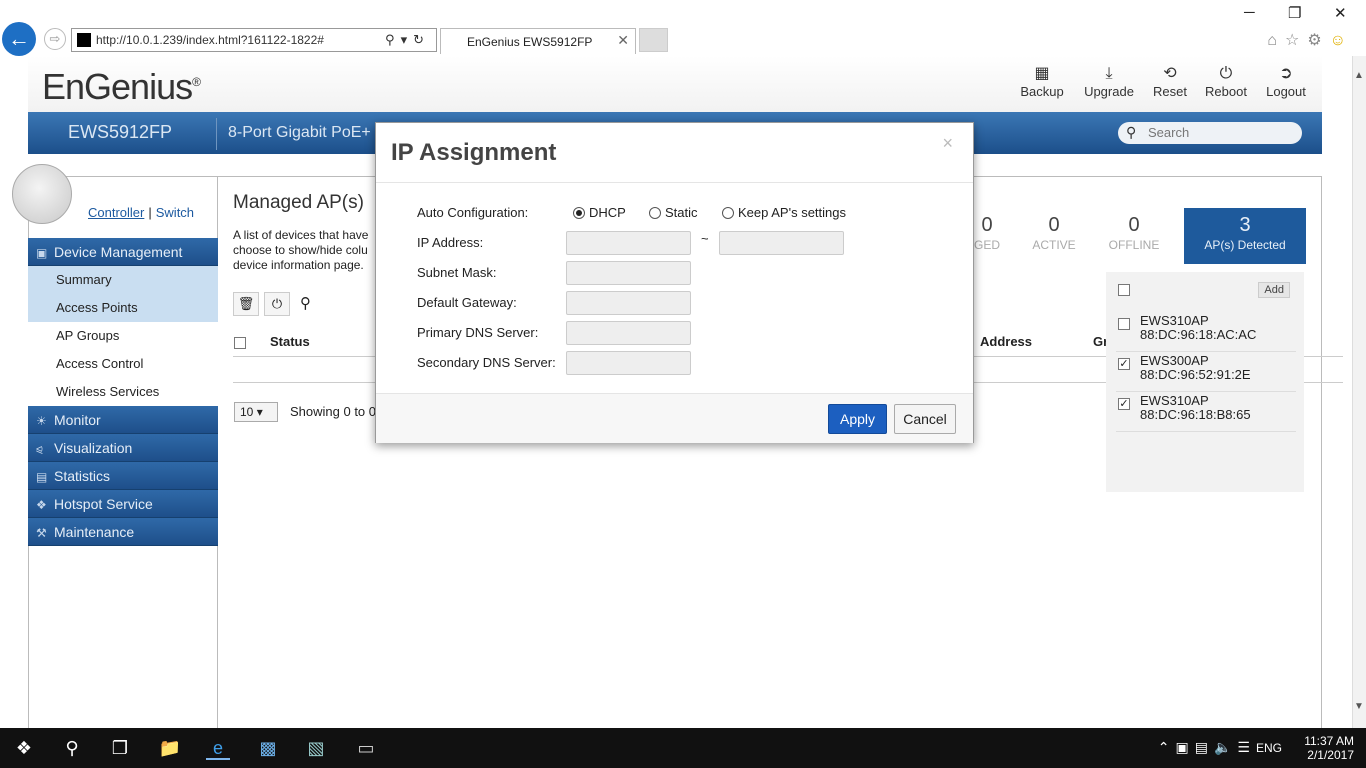  I want to click on sidebar-section-hotspot-service: ❖ Hotspot Service, so click(123, 504).